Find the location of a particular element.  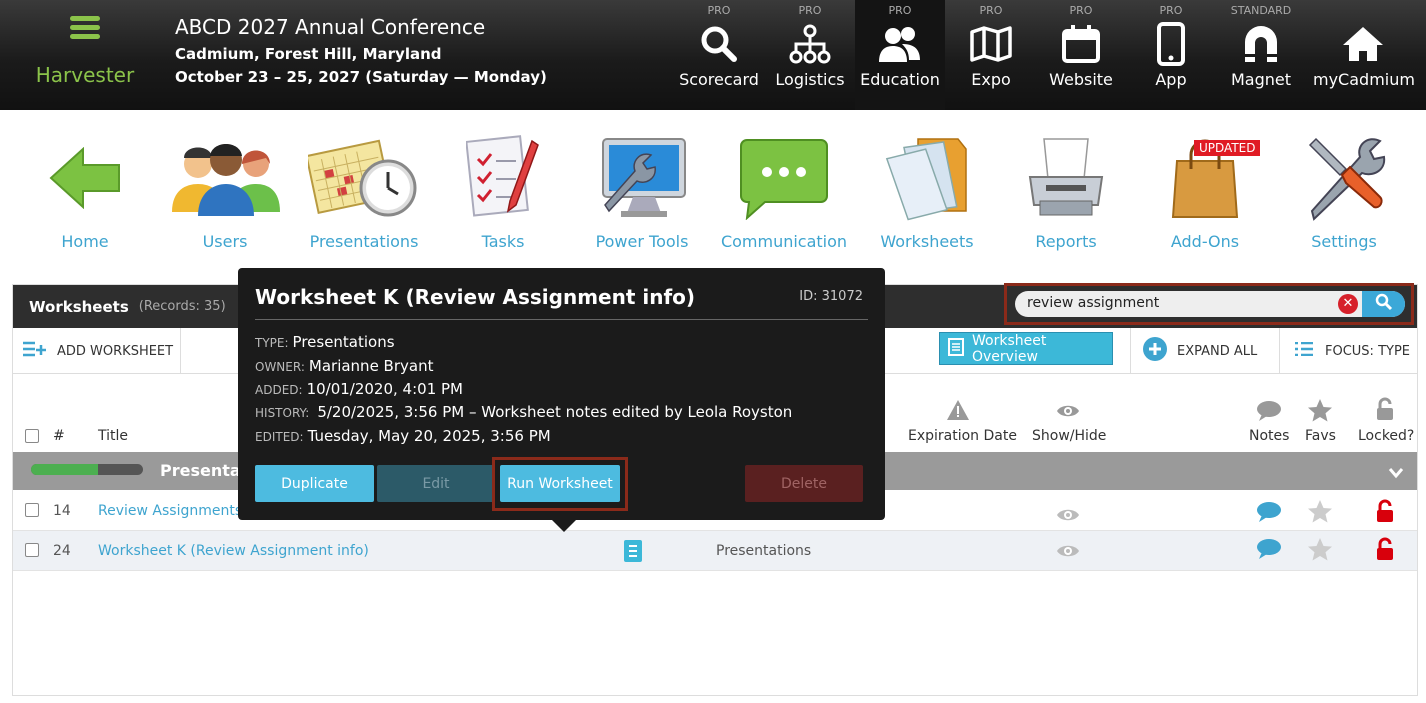

hamburger-menu-icon is located at coordinates (85, 28).